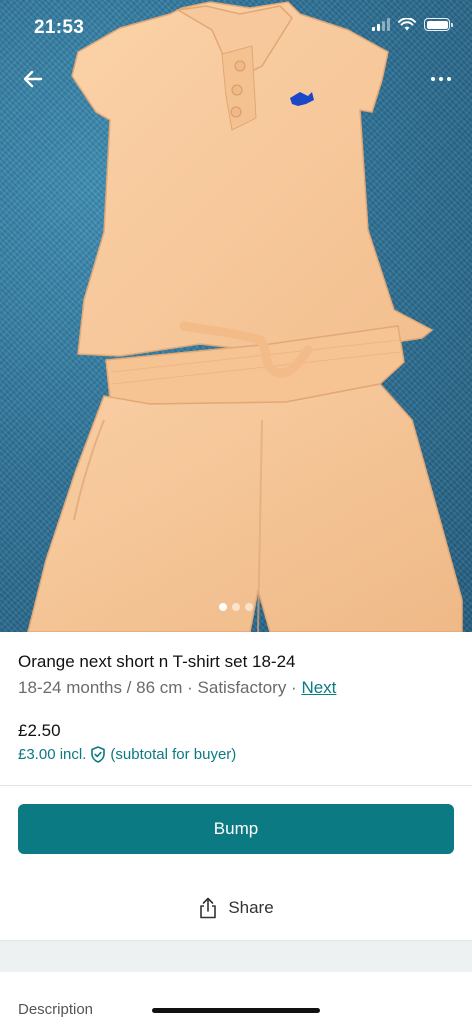  I want to click on photo-pagination, so click(236, 607).